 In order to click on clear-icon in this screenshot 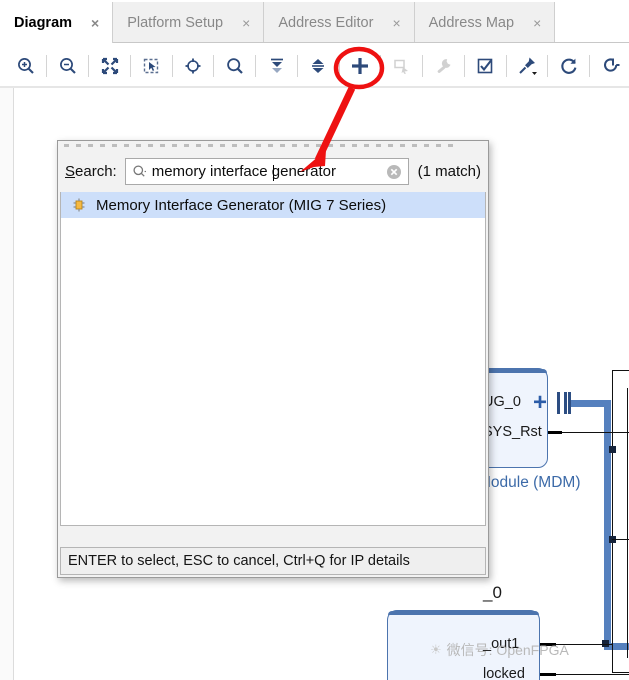, I will do `click(394, 172)`.